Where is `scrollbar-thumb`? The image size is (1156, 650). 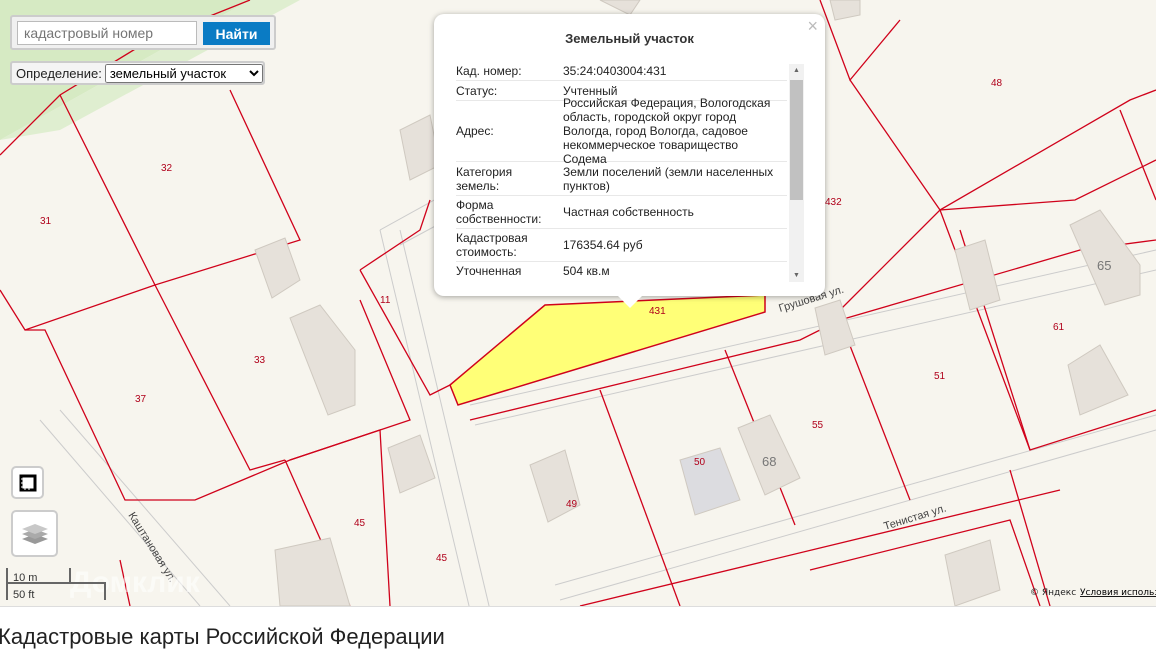 scrollbar-thumb is located at coordinates (796, 140).